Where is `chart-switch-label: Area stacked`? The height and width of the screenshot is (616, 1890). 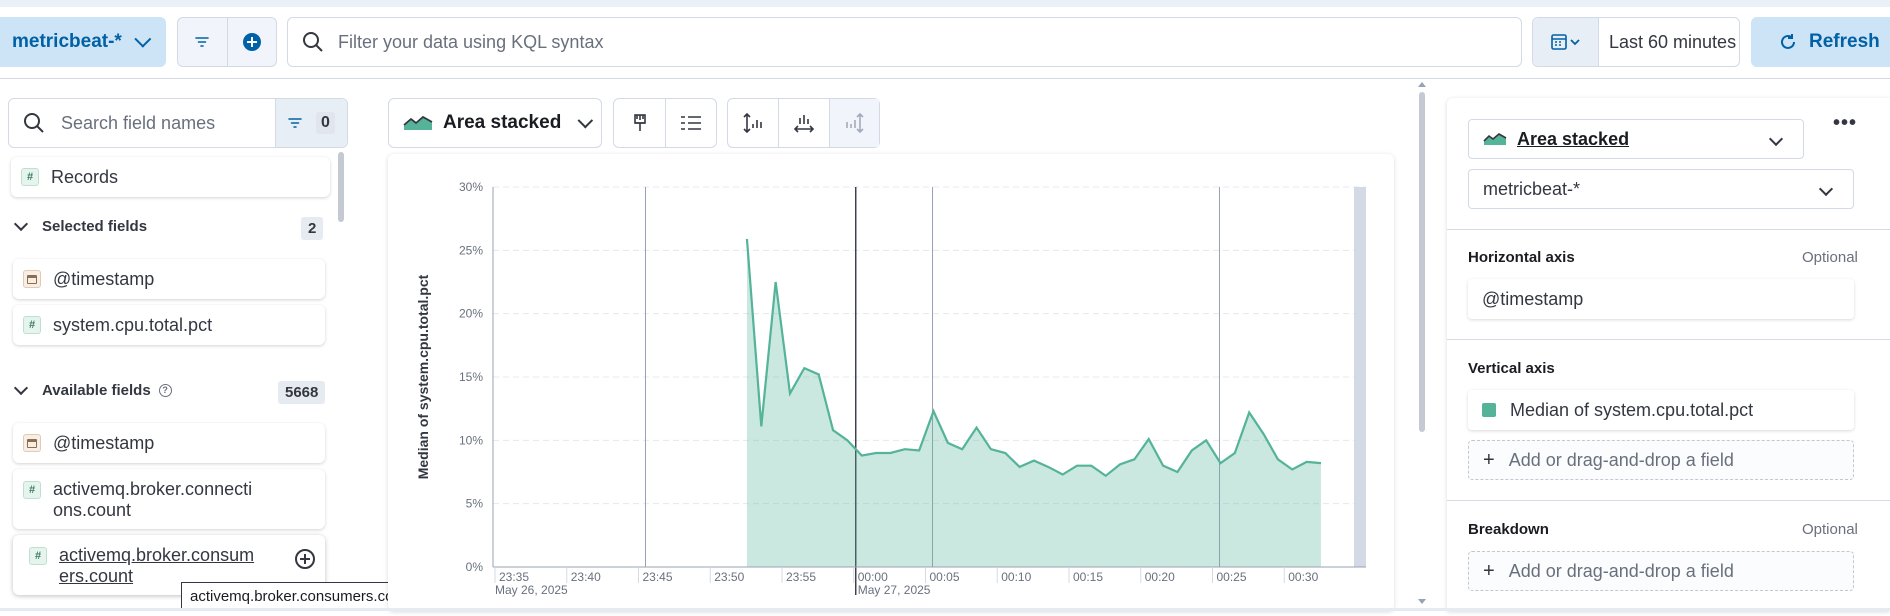
chart-switch-label: Area stacked is located at coordinates (502, 122).